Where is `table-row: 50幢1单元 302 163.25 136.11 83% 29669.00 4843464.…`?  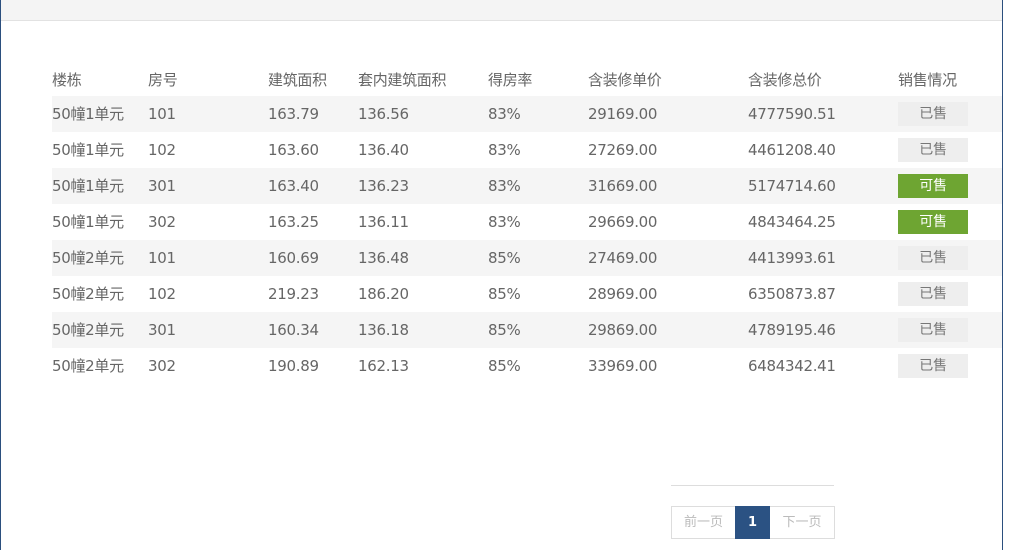 table-row: 50幢1单元 302 163.25 136.11 83% 29669.00 4843464.… is located at coordinates (527, 222).